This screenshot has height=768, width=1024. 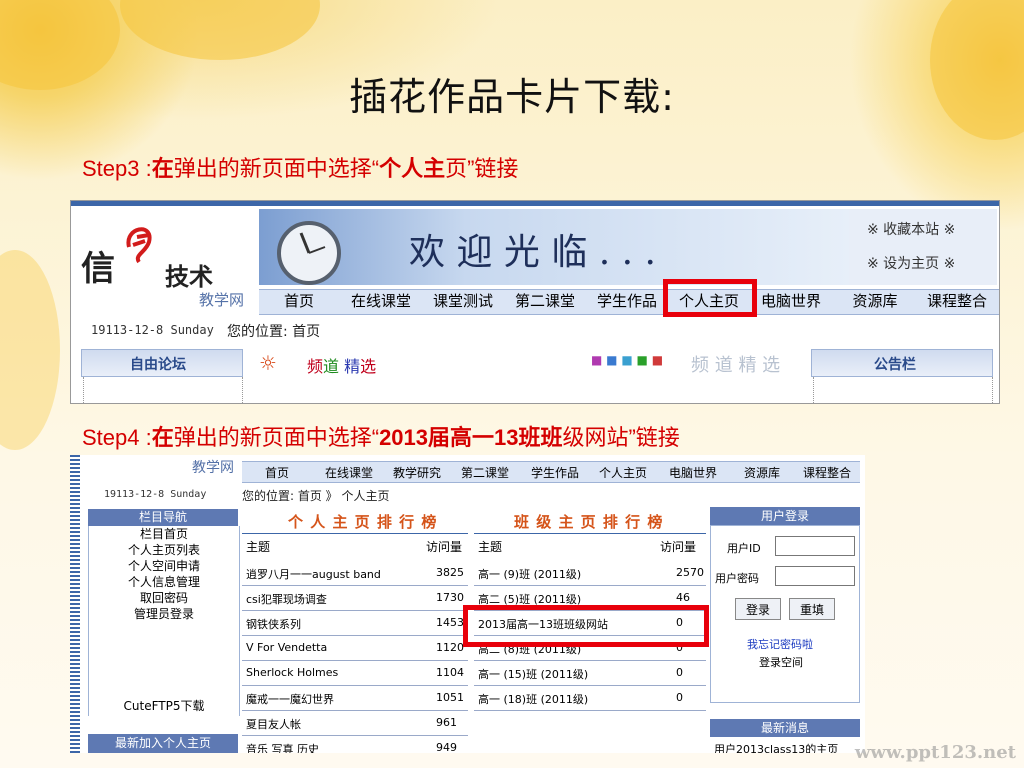 What do you see at coordinates (162, 168) in the screenshot?
I see `step3-a: 在` at bounding box center [162, 168].